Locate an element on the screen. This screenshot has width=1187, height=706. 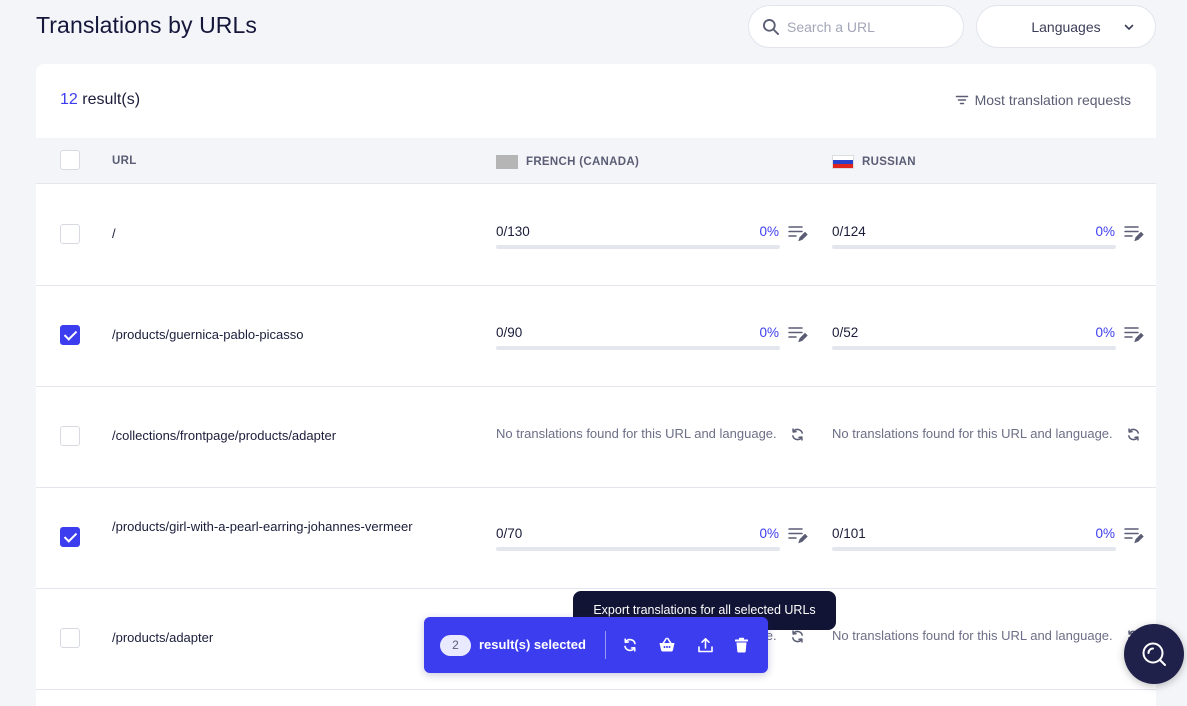
table-row: / 0/130 0% 0/124 0% is located at coordinates (596, 235).